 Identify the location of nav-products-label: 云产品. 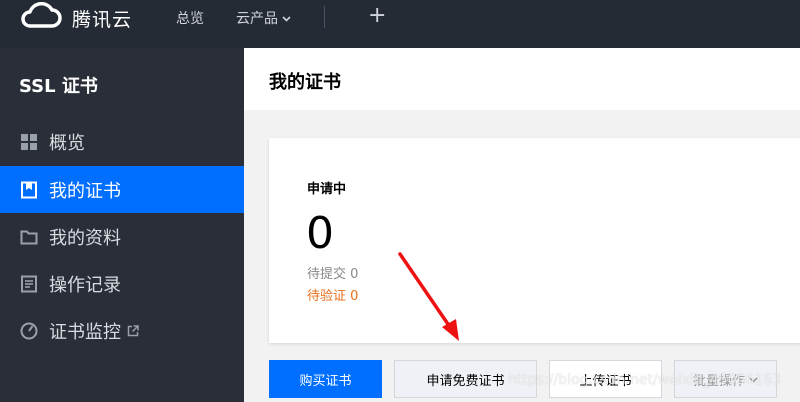
(257, 19).